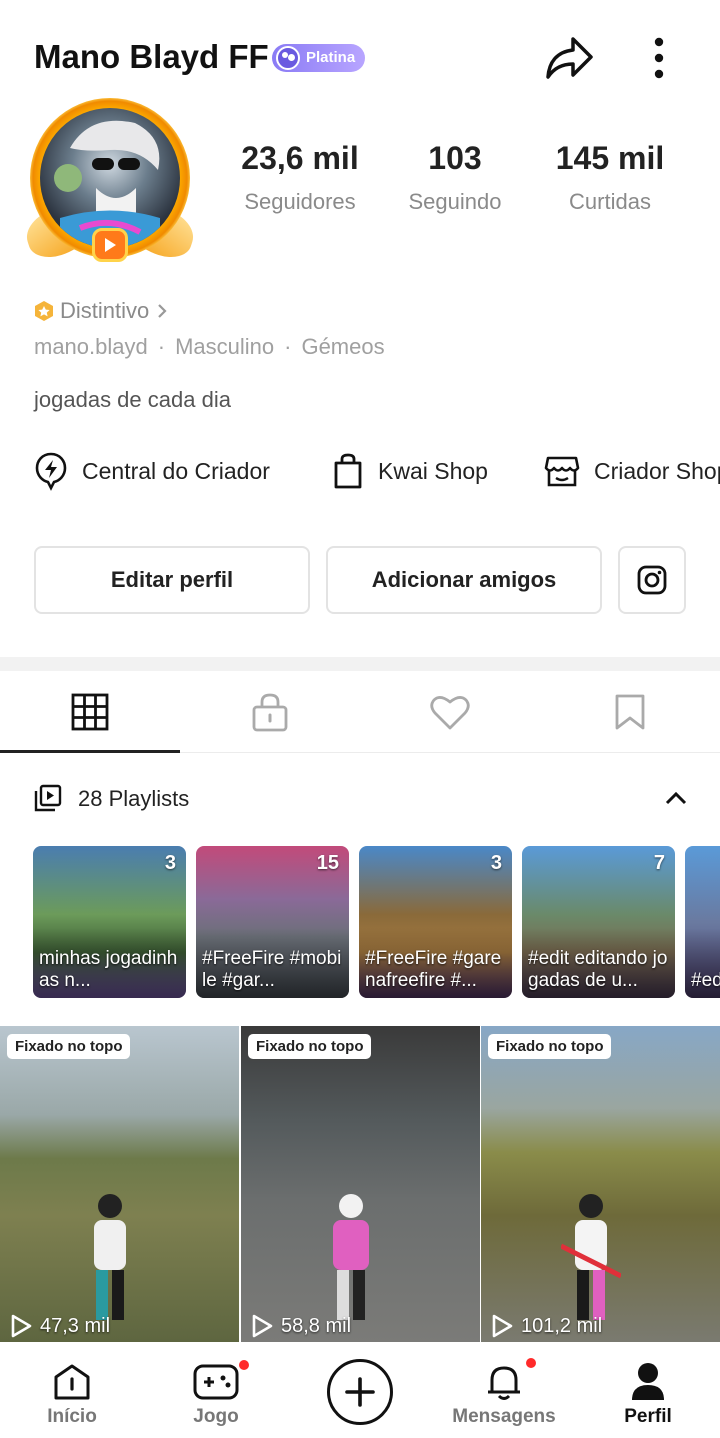 Image resolution: width=720 pixels, height=1438 pixels. I want to click on lock-icon, so click(270, 712).